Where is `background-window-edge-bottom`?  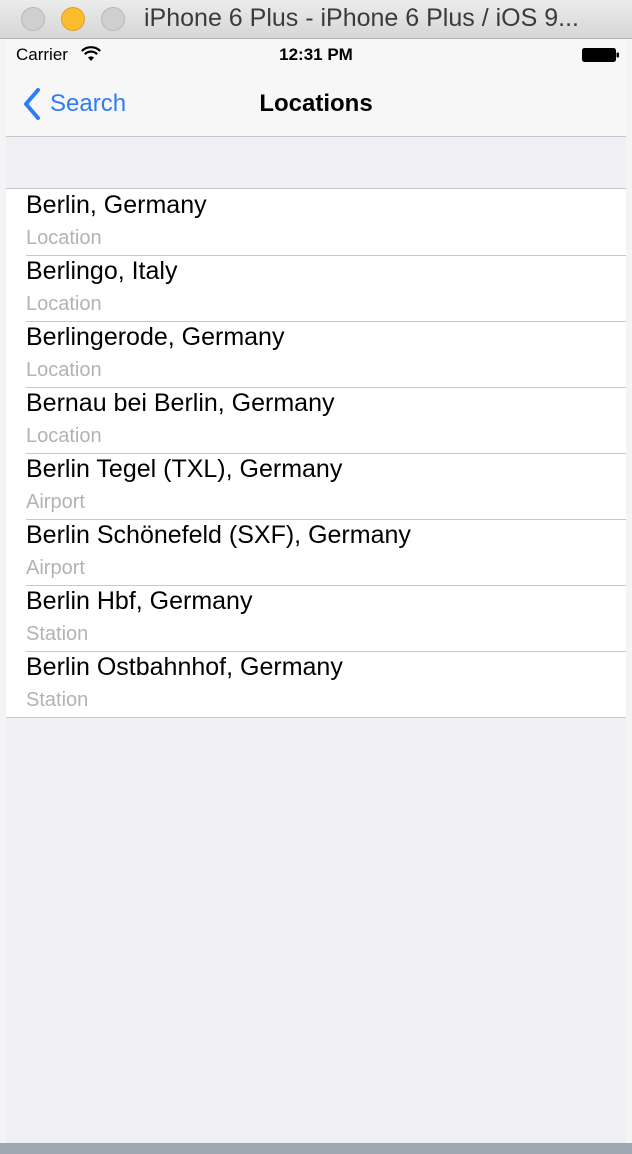
background-window-edge-bottom is located at coordinates (316, 1148).